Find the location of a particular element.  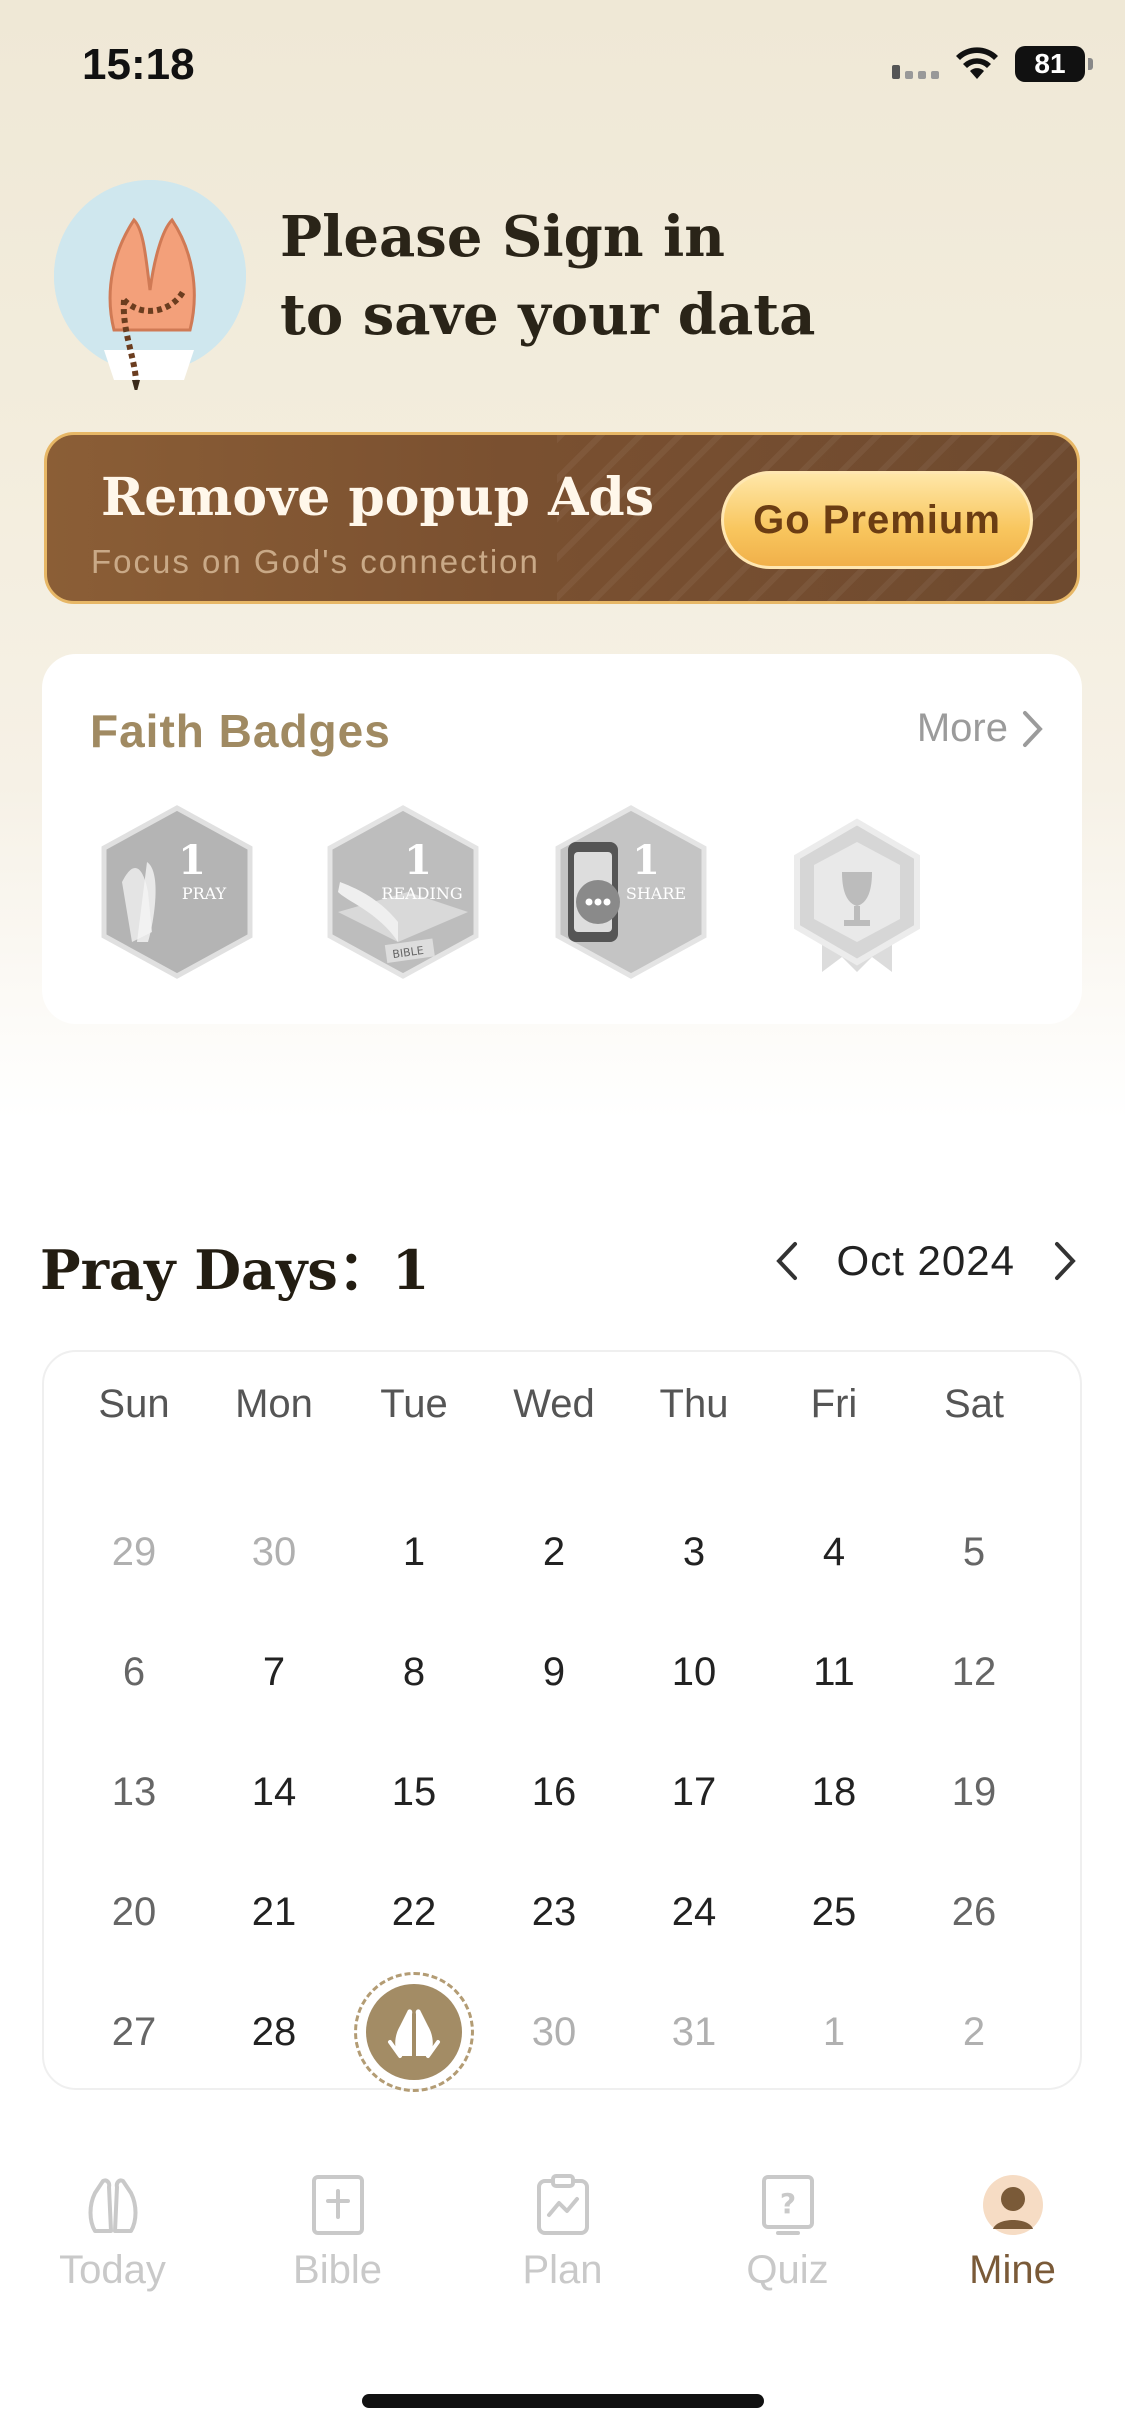

calendar-day: 18 is located at coordinates (834, 1792).